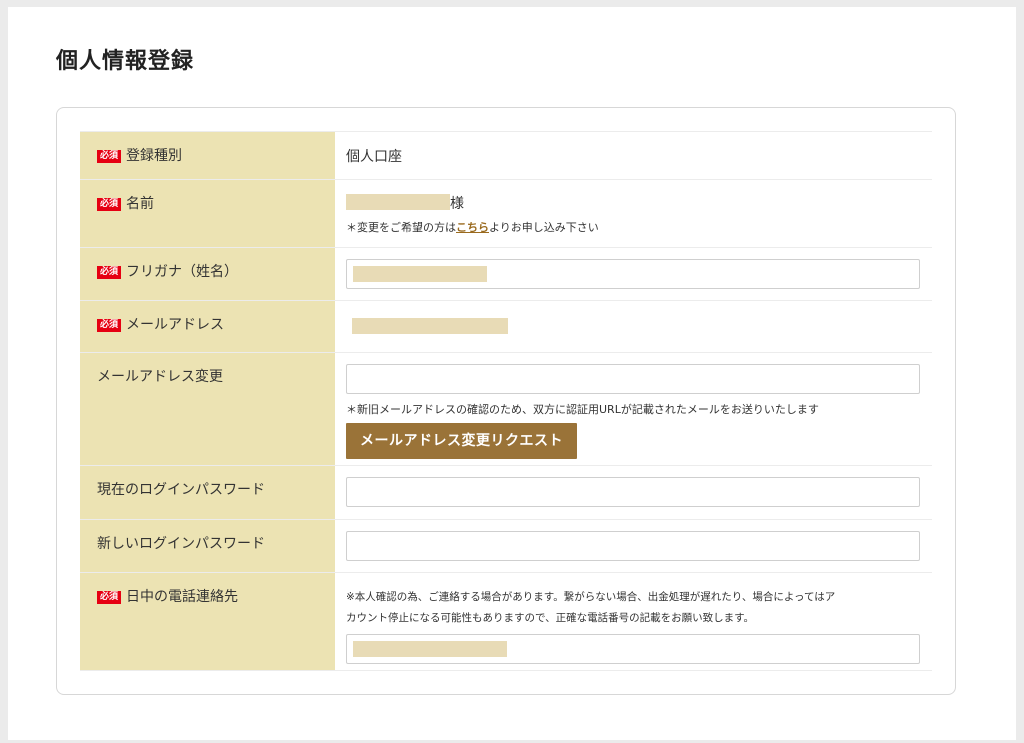 This screenshot has height=743, width=1024. Describe the element at coordinates (430, 326) in the screenshot. I see `redacted-email` at that location.